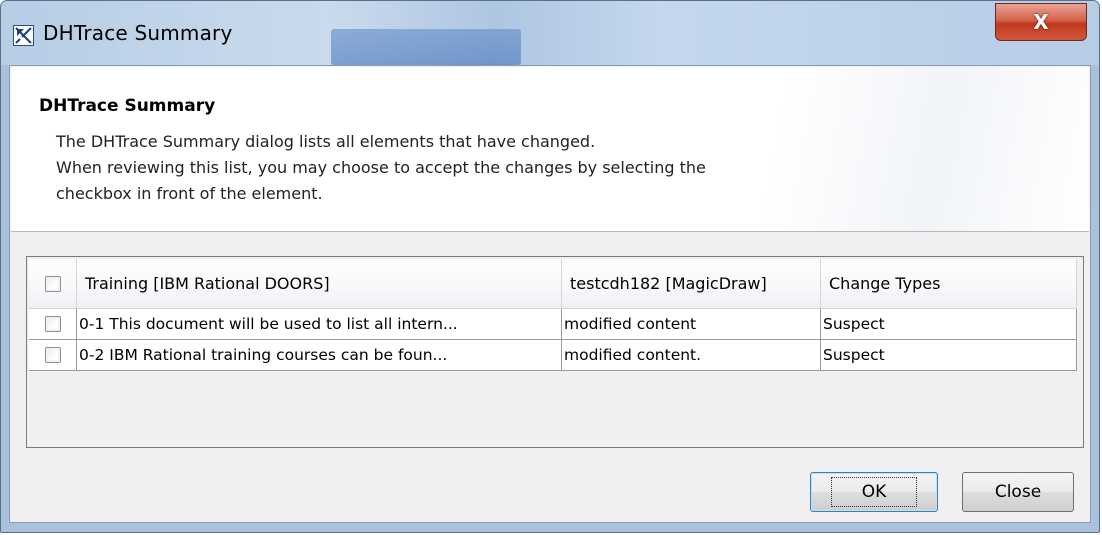 The image size is (1102, 535). What do you see at coordinates (127, 106) in the screenshot?
I see `header-title: DHTrace Summary` at bounding box center [127, 106].